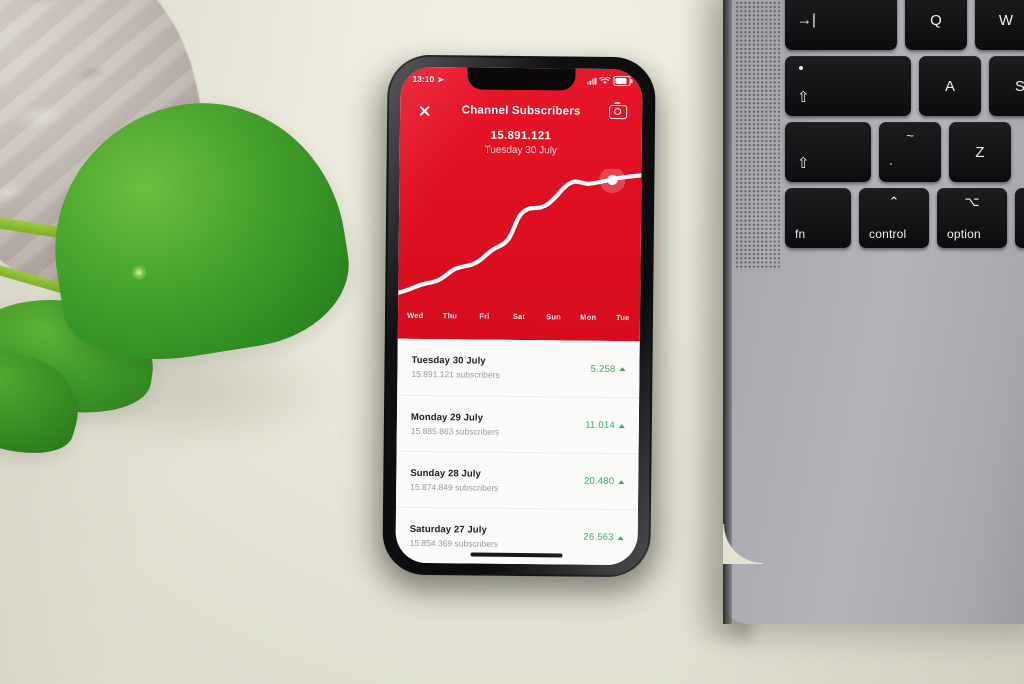 The width and height of the screenshot is (1024, 684). I want to click on option-glyph-icon: ⌥, so click(972, 201).